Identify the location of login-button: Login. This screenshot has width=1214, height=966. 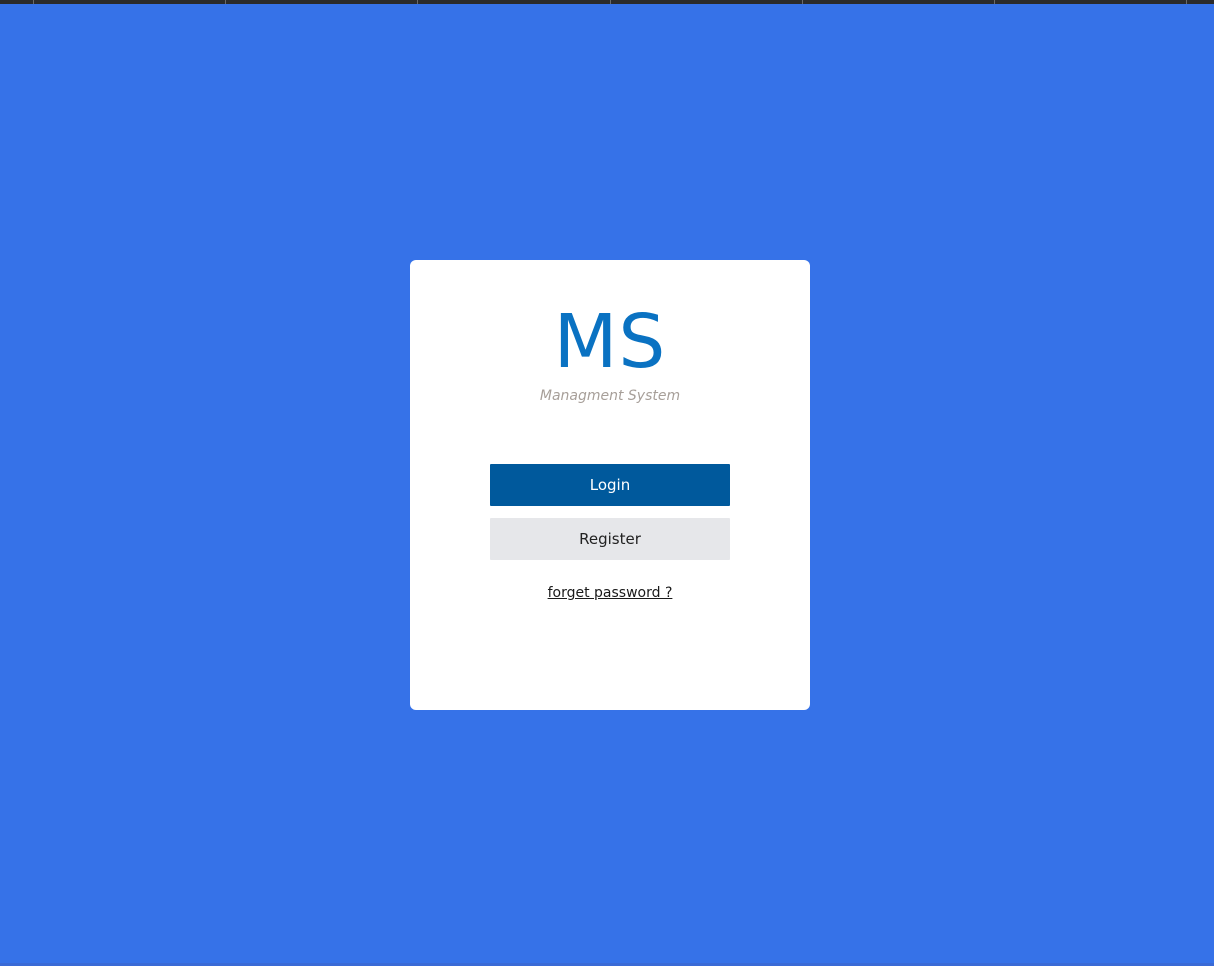
(610, 485).